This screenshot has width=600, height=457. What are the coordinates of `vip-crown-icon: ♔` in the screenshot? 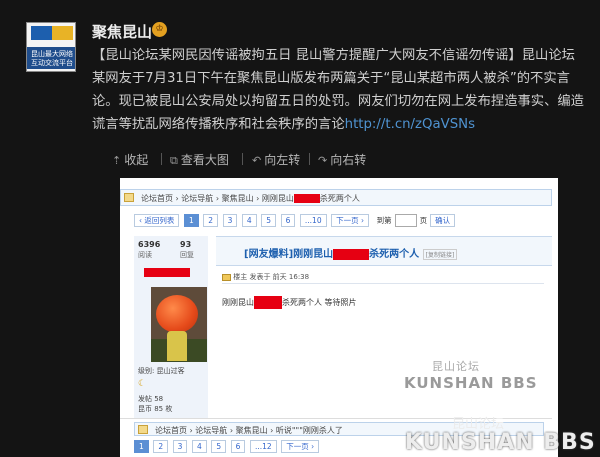 It's located at (159, 29).